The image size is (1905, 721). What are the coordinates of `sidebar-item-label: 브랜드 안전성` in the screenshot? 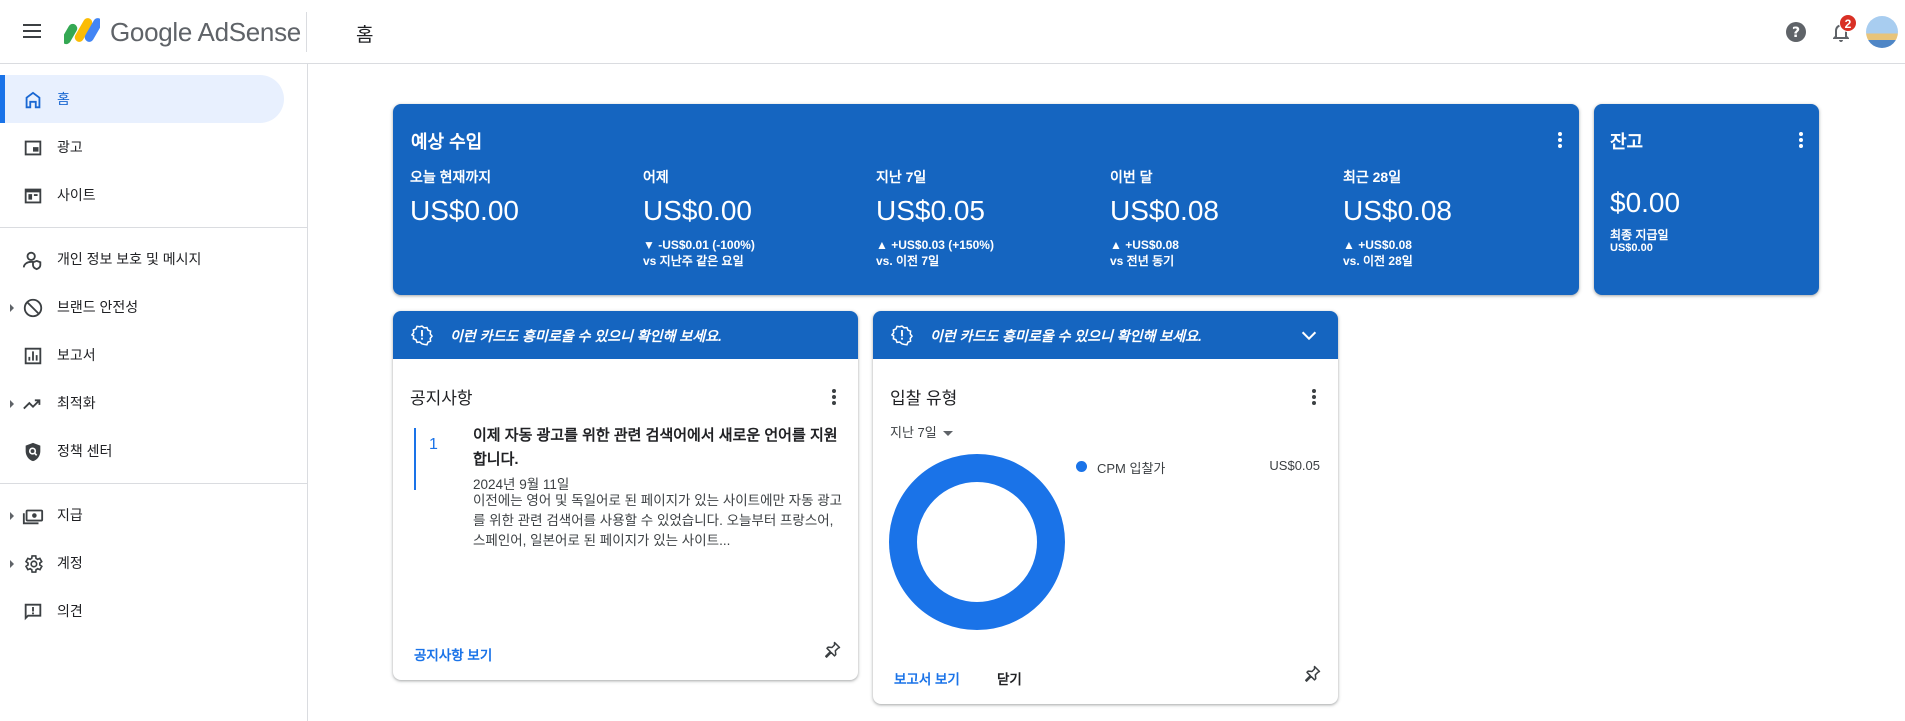 It's located at (98, 307).